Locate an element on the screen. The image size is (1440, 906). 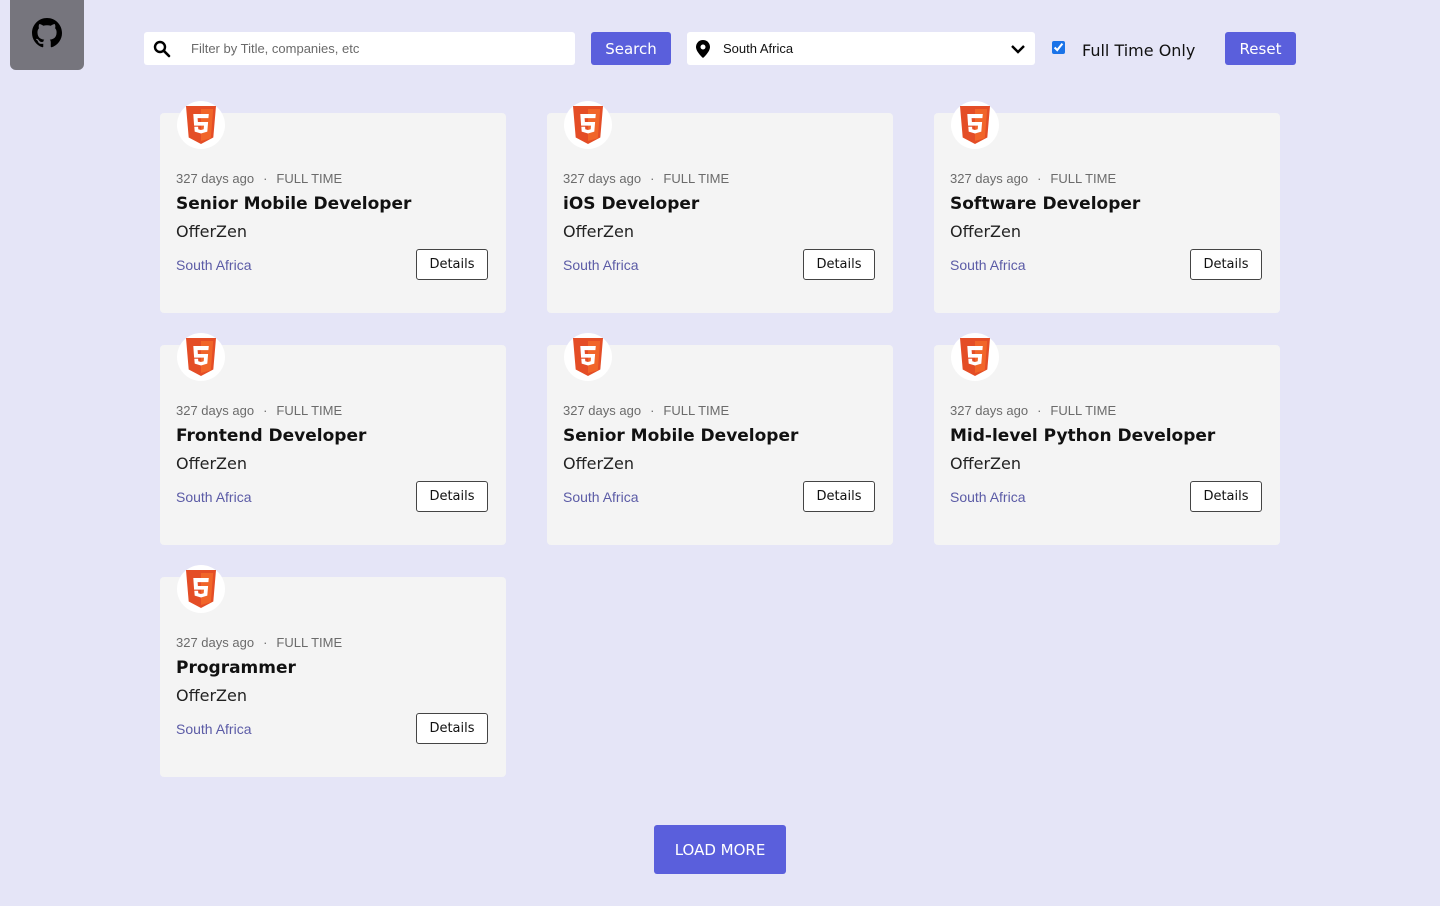
load-more-button: LOAD MORE is located at coordinates (720, 849).